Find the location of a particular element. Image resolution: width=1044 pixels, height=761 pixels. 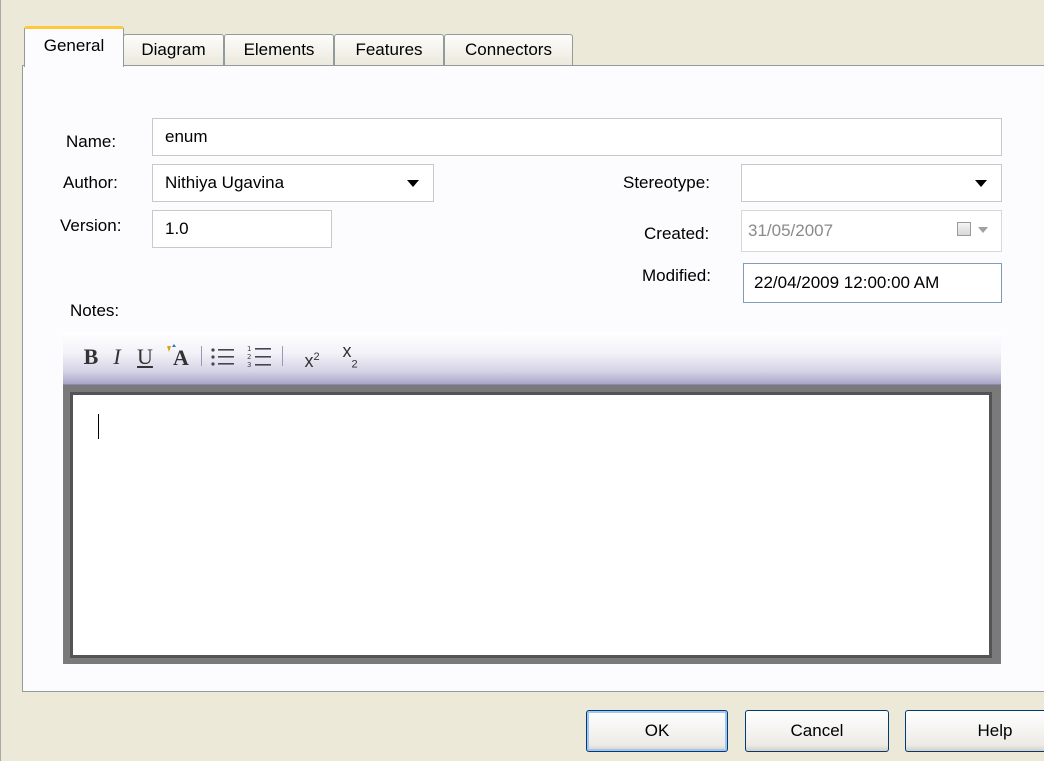

numbered-list-button: 1 2 3 is located at coordinates (260, 357).